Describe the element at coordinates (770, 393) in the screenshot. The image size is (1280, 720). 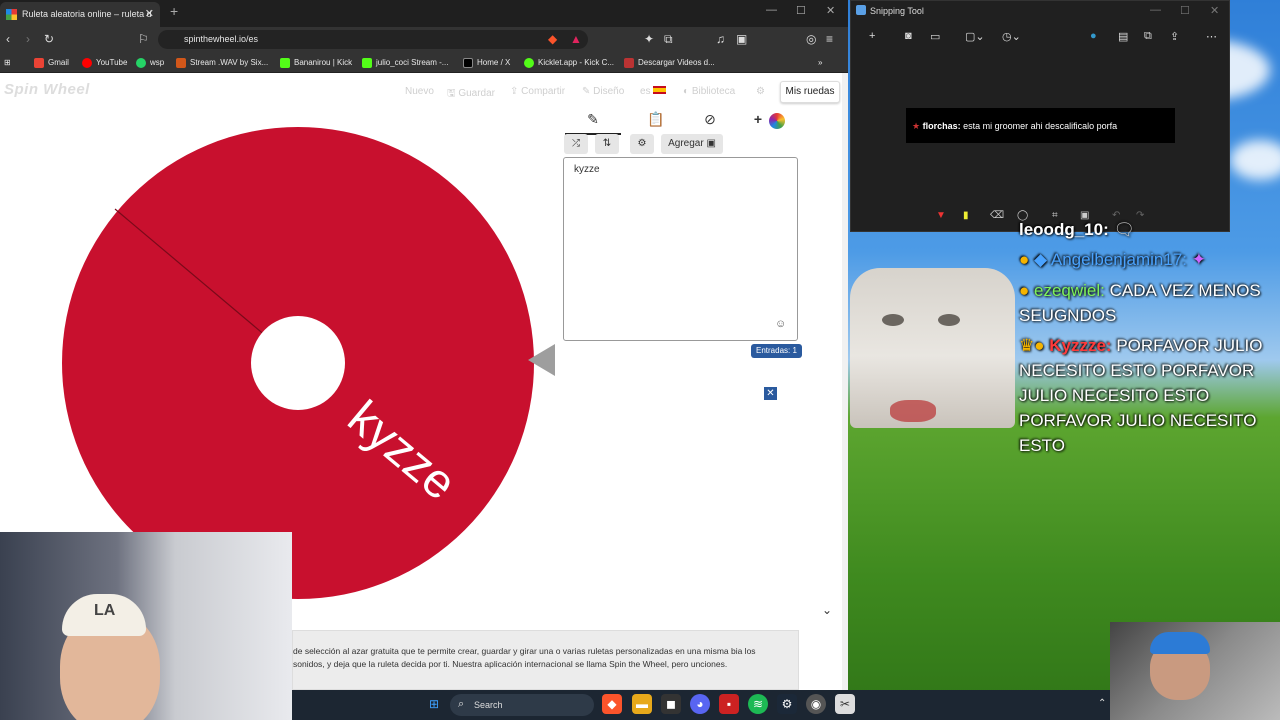
I see `close-ad-icon: ✕` at that location.